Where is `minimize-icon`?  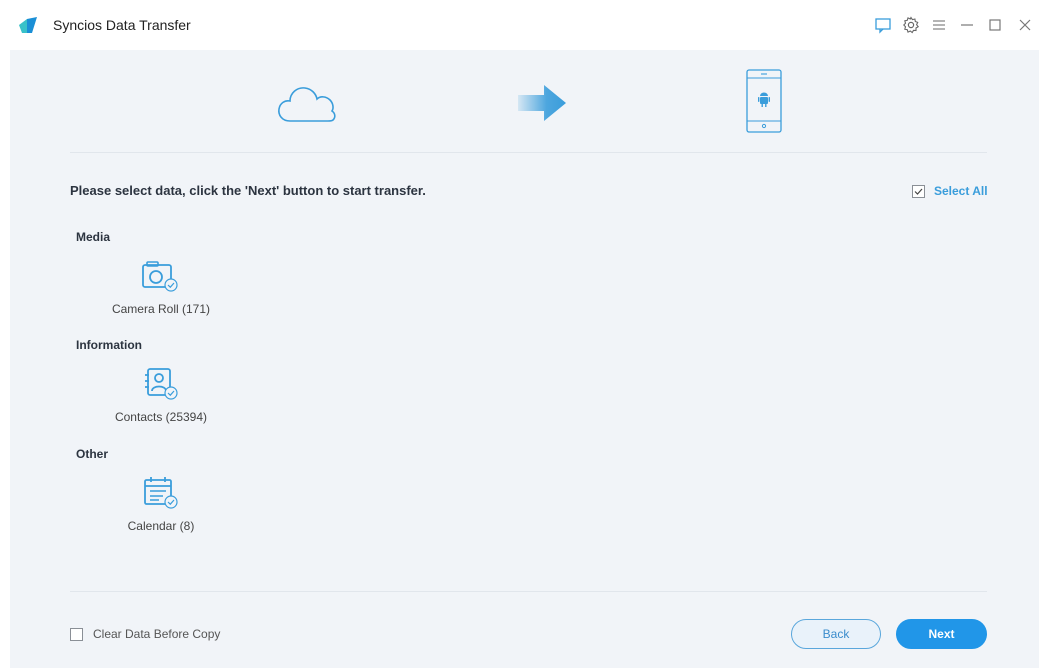
minimize-icon is located at coordinates (967, 25).